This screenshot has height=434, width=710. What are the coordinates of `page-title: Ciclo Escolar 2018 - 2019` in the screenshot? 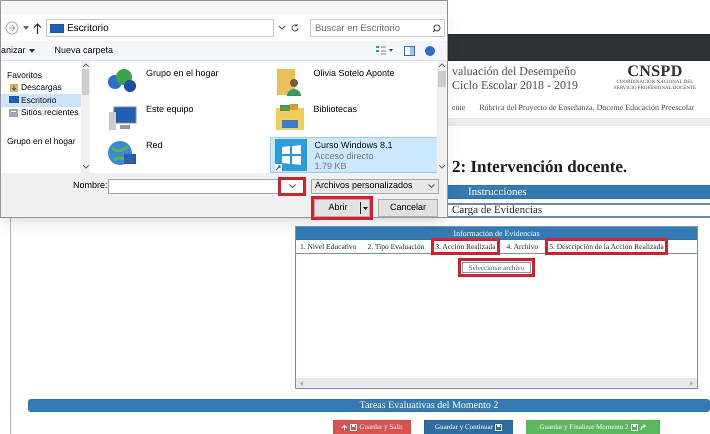 It's located at (515, 85).